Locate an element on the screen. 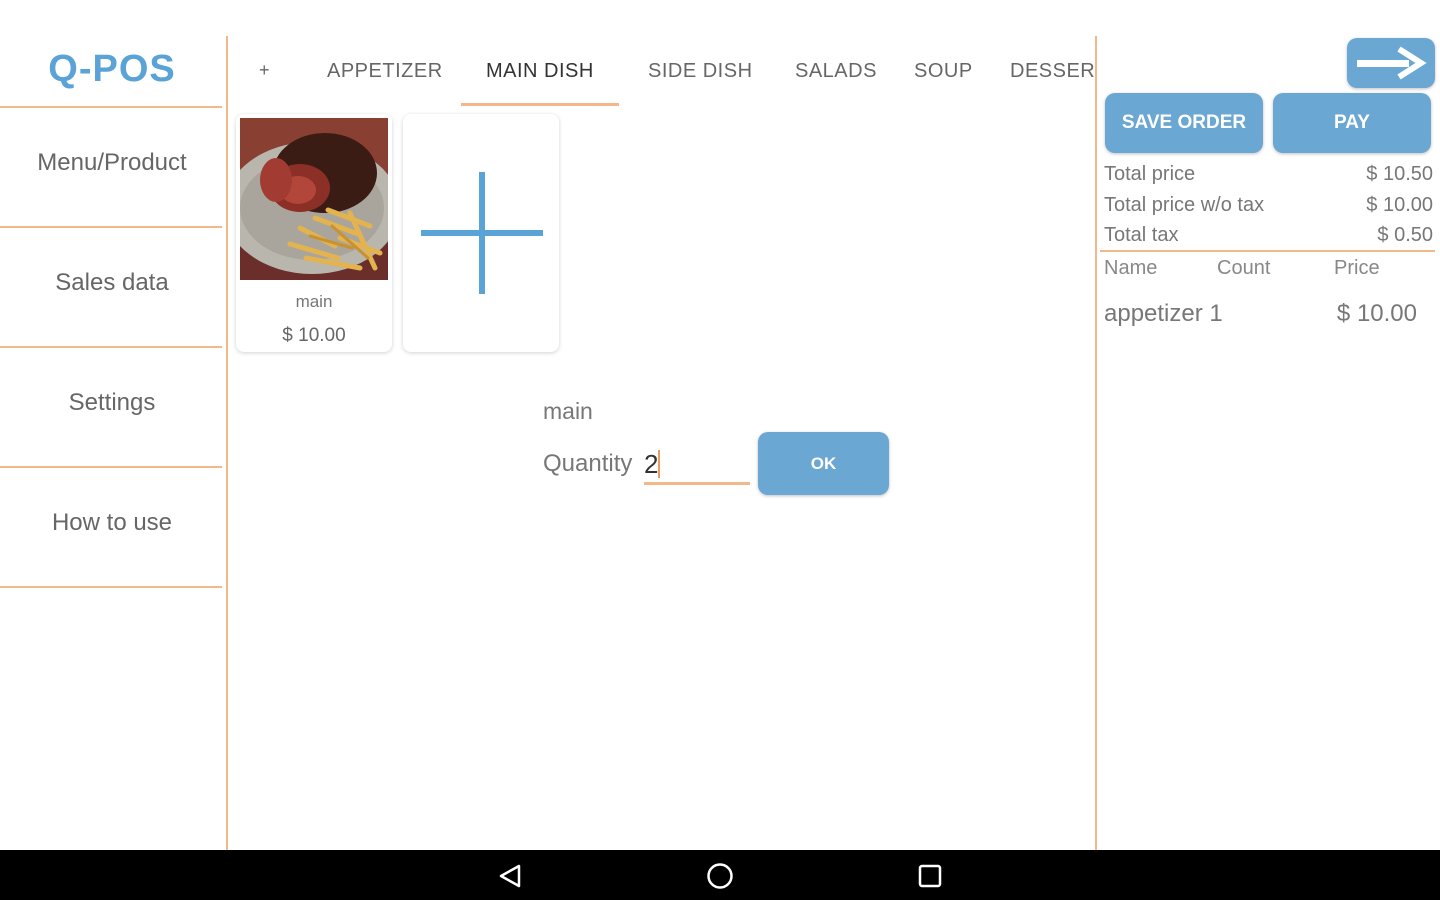 The height and width of the screenshot is (900, 1440). quantity-label: Quantity is located at coordinates (588, 463).